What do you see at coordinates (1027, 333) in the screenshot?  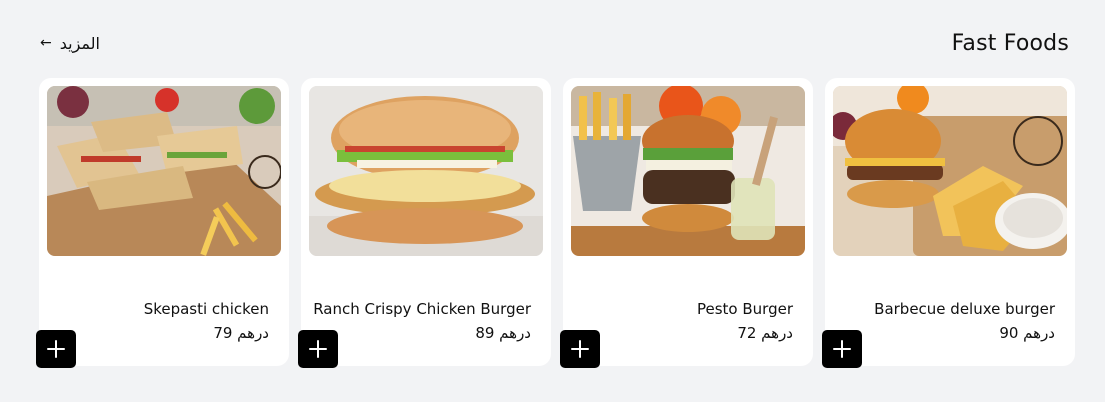 I see `product-price: 90 درهم` at bounding box center [1027, 333].